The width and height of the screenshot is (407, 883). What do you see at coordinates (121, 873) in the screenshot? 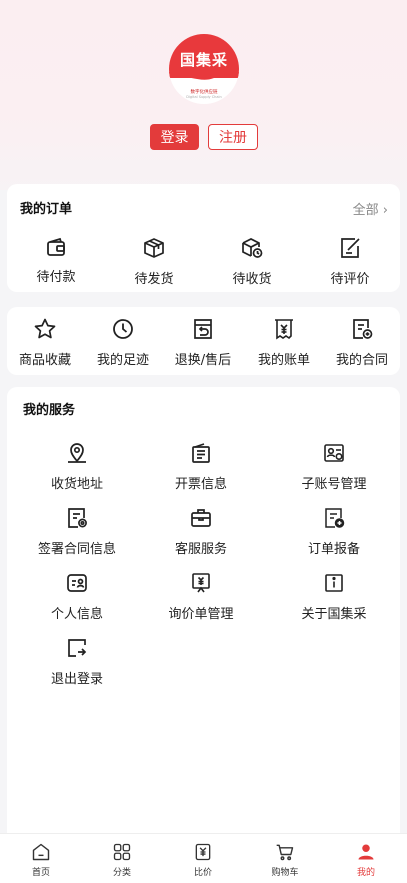
I see `tab-label: 分类` at bounding box center [121, 873].